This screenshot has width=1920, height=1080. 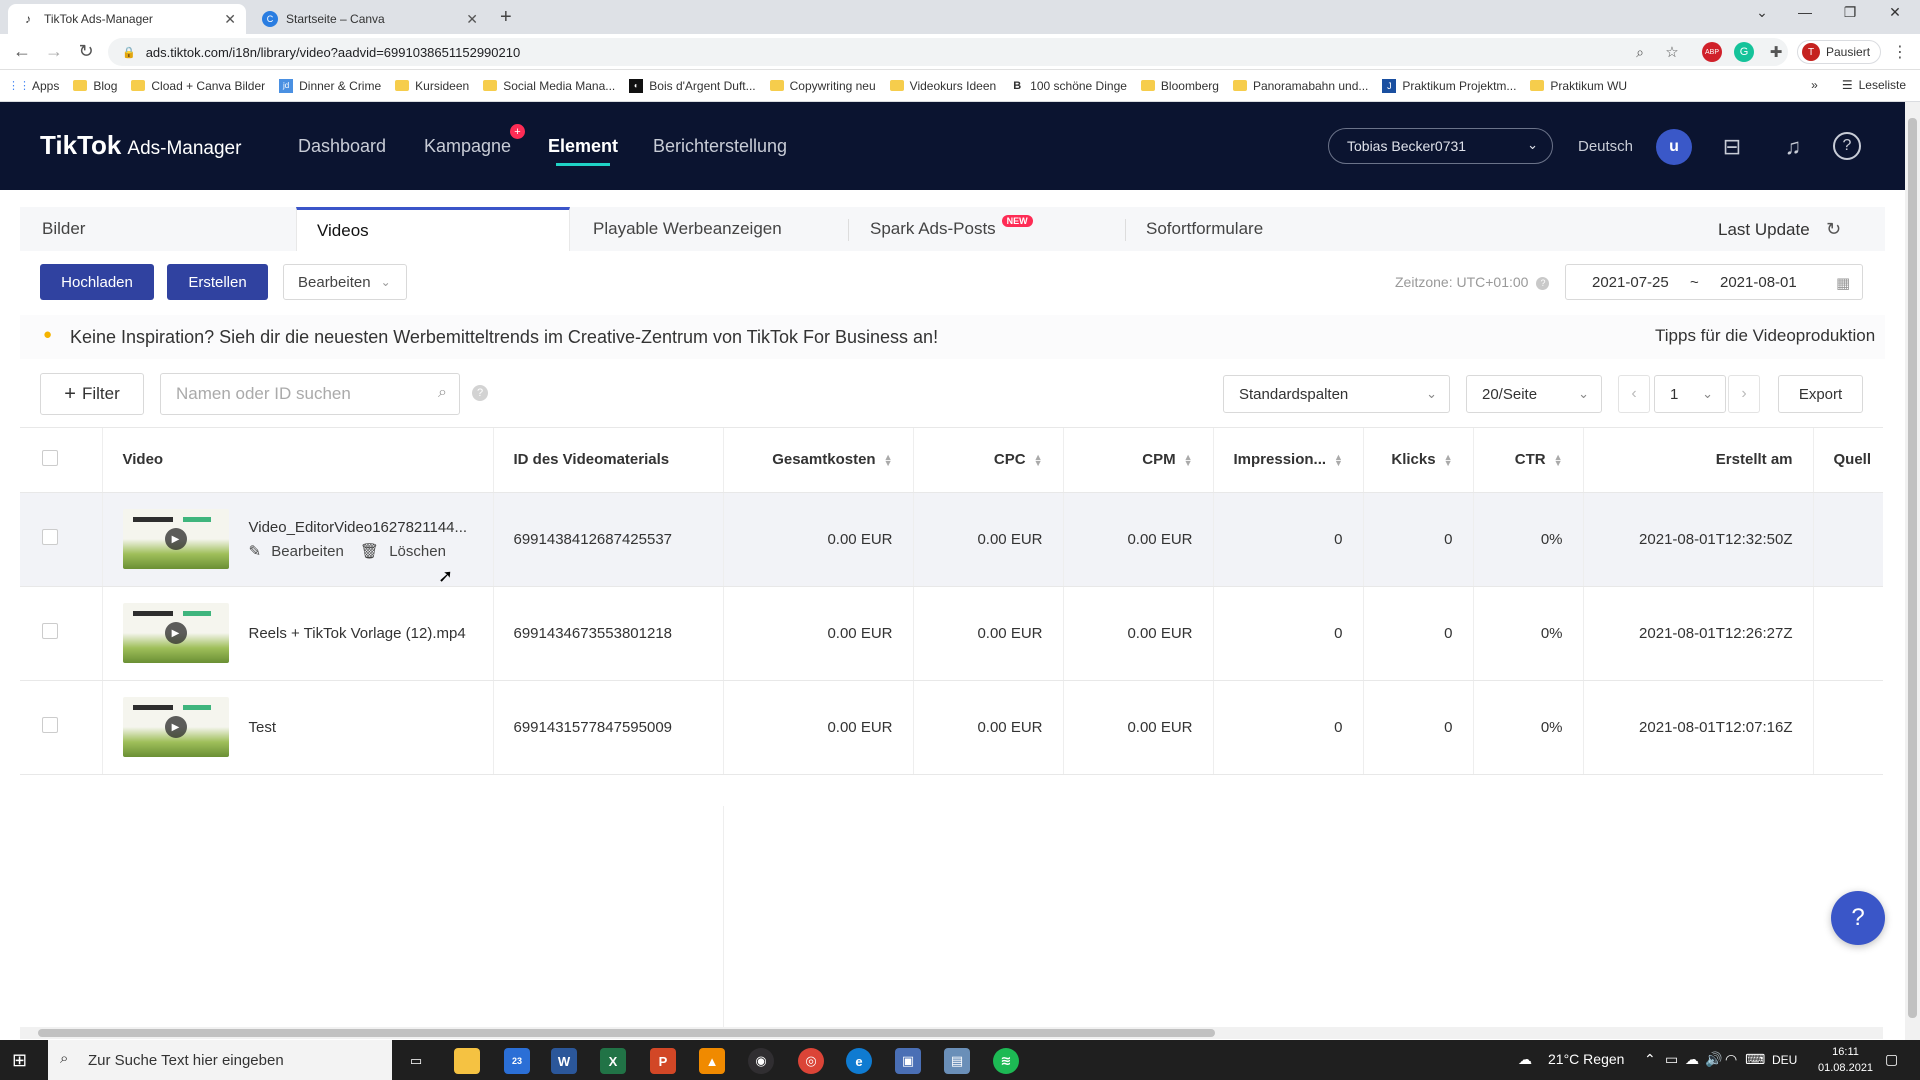 I want to click on bell-icon: ♫, so click(x=1793, y=147).